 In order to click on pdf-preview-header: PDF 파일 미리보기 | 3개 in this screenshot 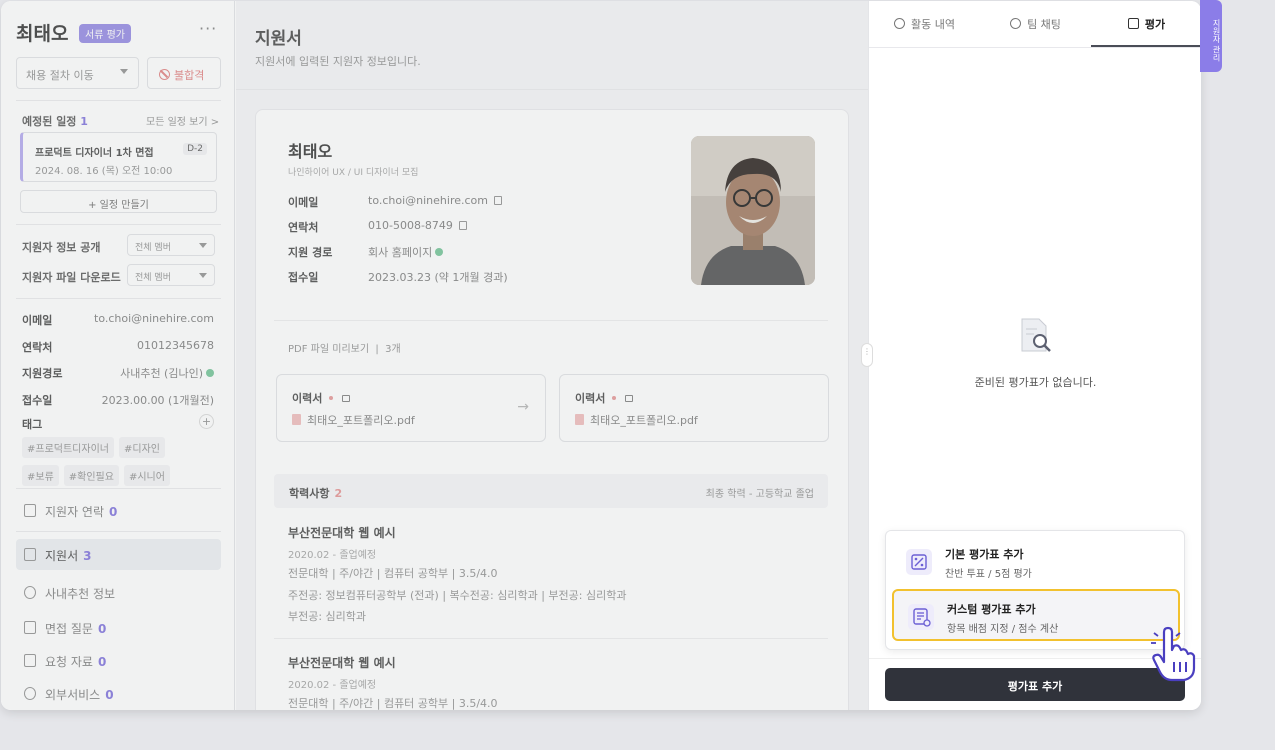, I will do `click(344, 349)`.